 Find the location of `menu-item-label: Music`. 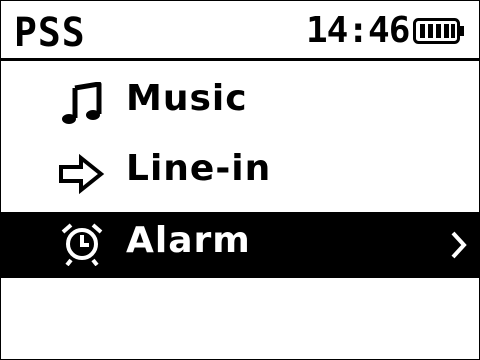

menu-item-label: Music is located at coordinates (187, 98).